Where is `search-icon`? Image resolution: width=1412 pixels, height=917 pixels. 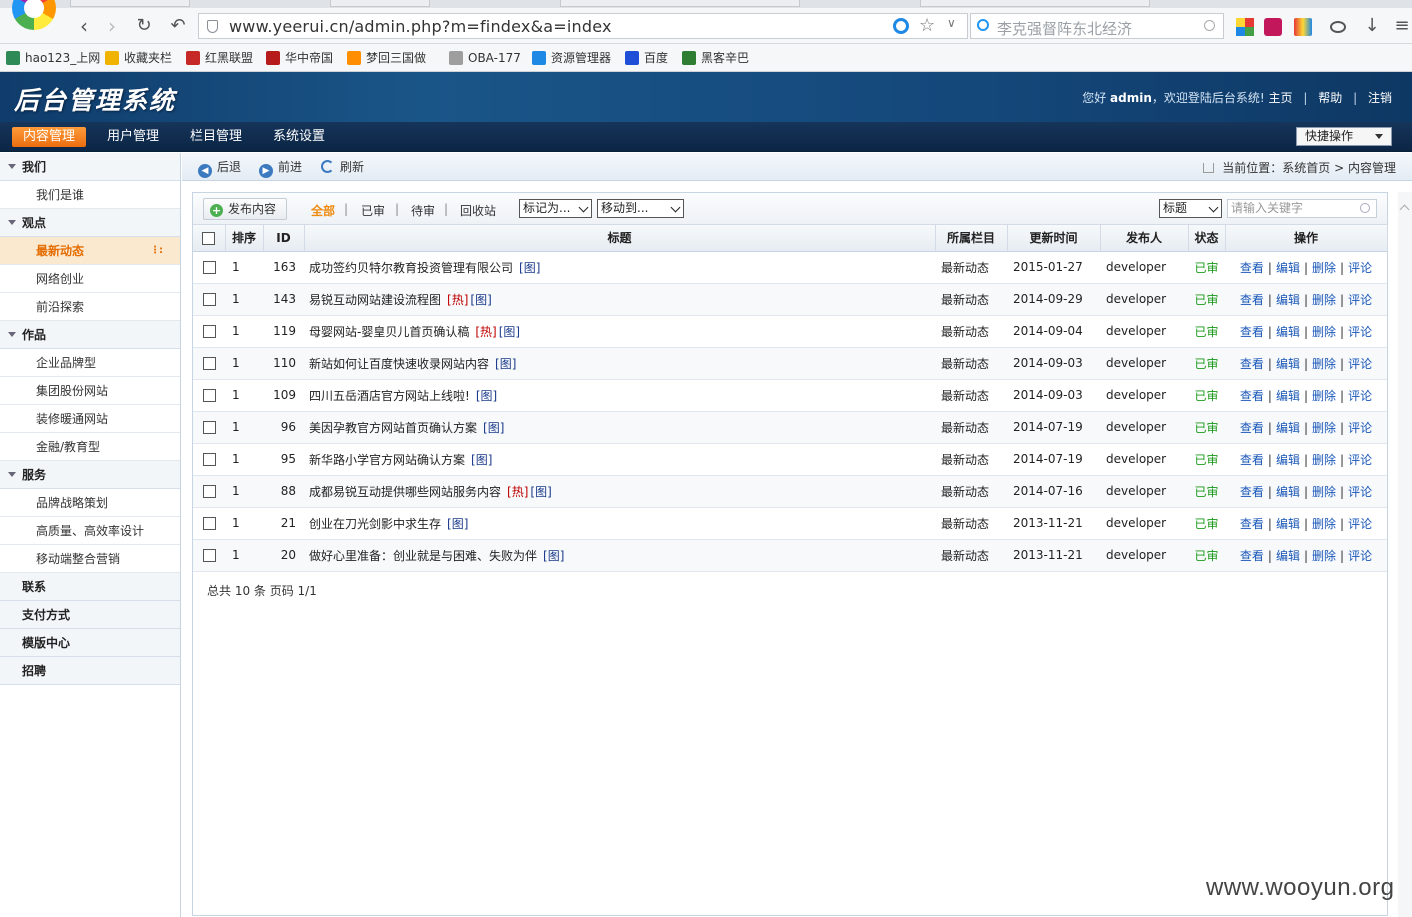
search-icon is located at coordinates (1365, 208).